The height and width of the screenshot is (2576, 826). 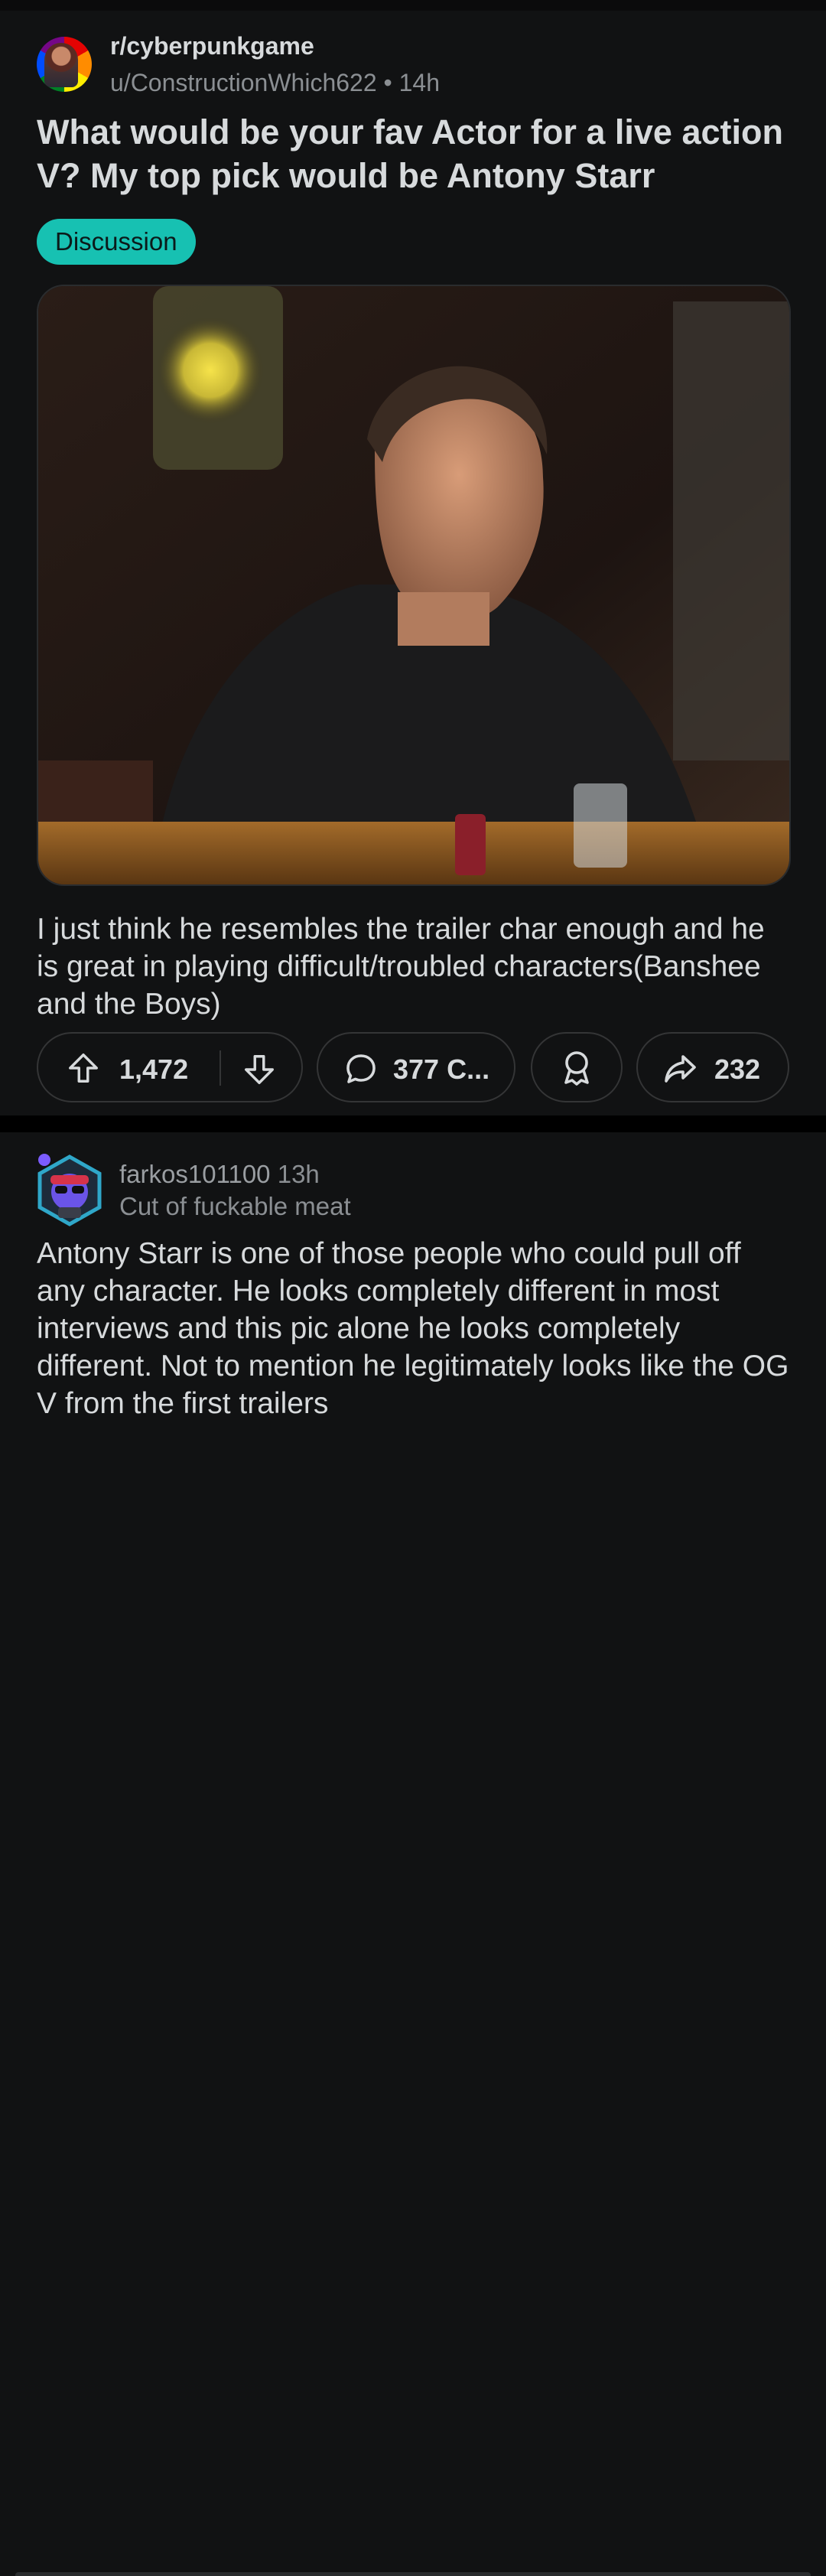 I want to click on section-separator, so click(x=413, y=1123).